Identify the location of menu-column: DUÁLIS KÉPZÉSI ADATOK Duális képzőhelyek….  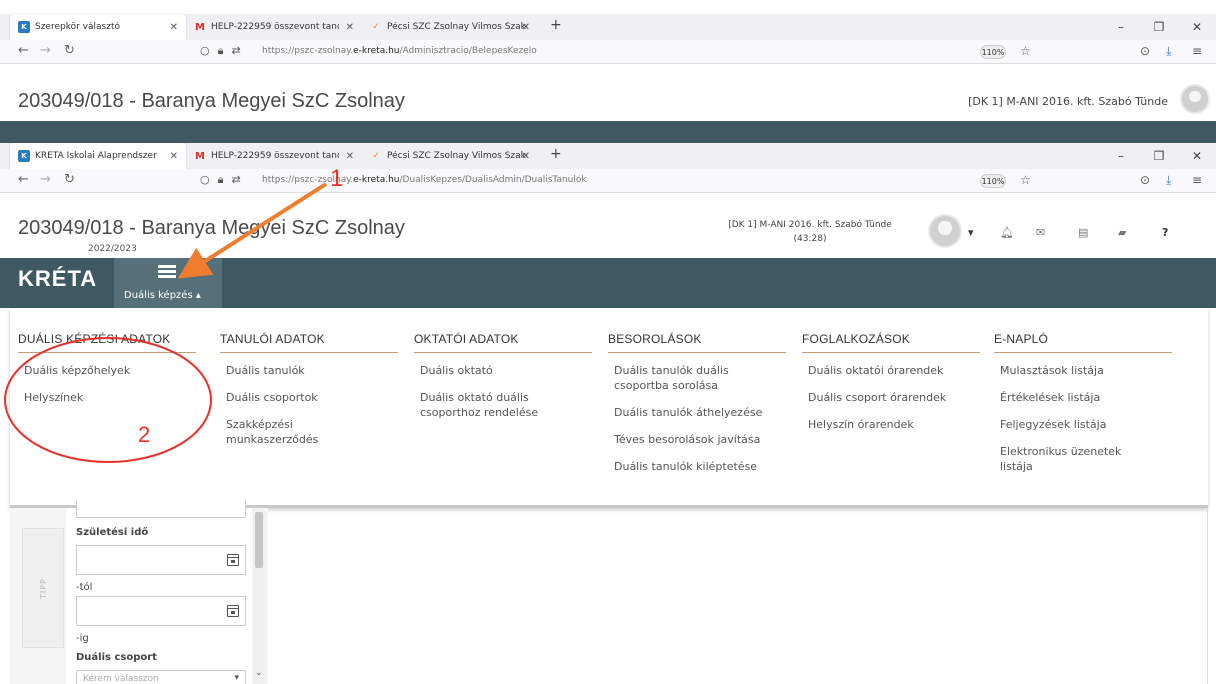
(107, 374).